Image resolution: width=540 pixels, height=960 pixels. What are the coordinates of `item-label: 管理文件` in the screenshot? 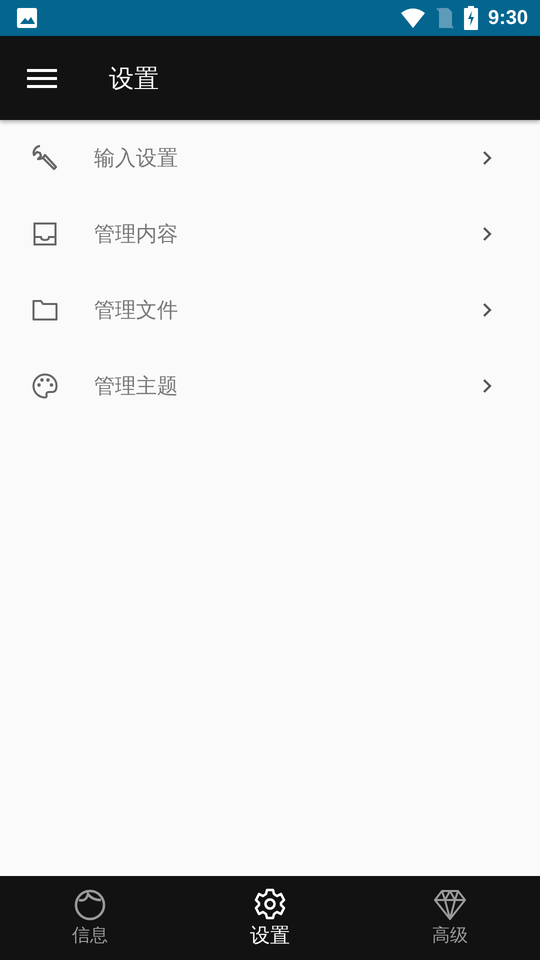 It's located at (136, 310).